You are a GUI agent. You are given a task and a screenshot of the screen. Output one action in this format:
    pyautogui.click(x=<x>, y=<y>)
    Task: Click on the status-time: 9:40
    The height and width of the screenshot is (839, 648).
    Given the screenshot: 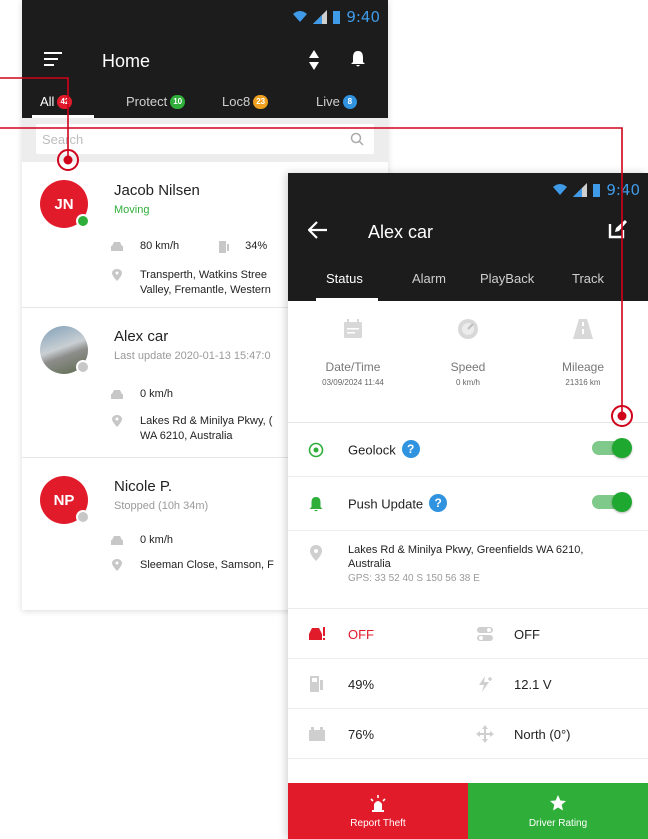 What is the action you would take?
    pyautogui.click(x=363, y=17)
    